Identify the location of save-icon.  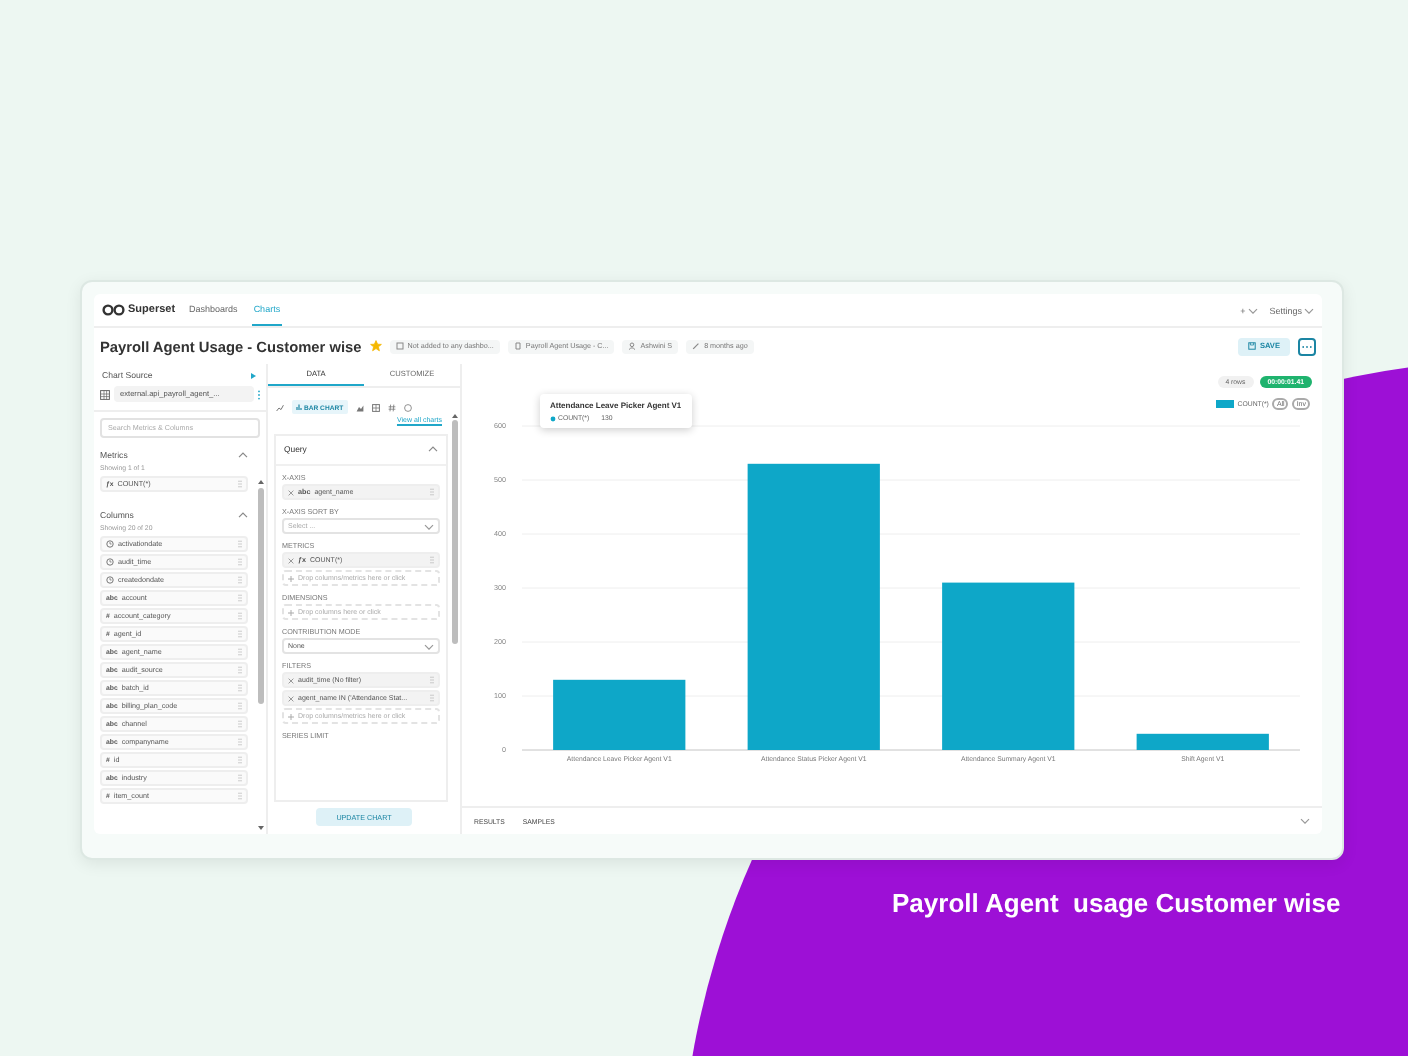
(1251, 346).